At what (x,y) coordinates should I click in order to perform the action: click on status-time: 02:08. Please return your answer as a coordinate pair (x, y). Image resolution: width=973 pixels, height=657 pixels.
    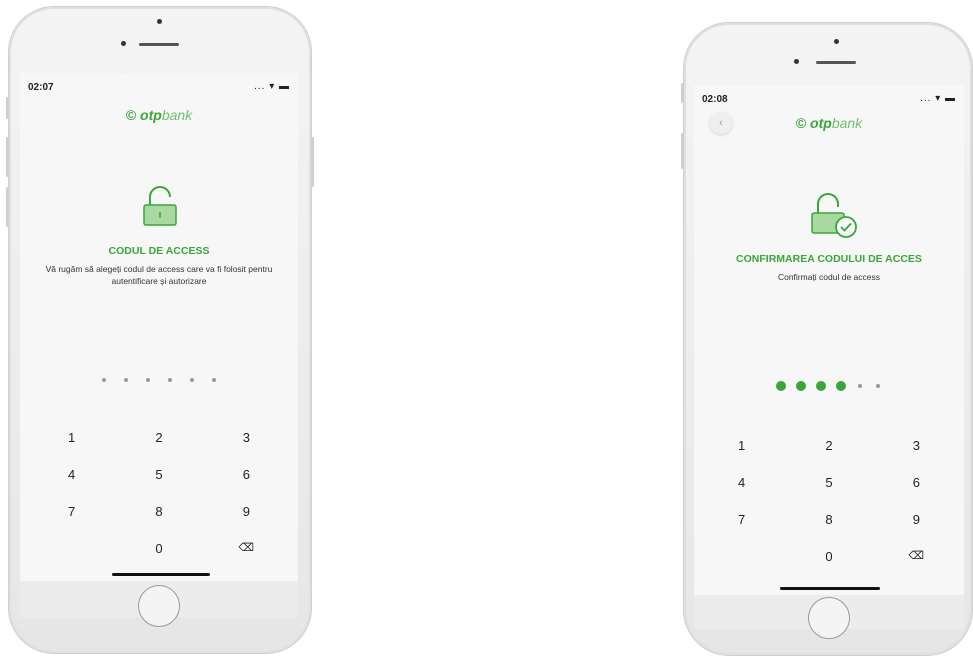
    Looking at the image, I should click on (715, 99).